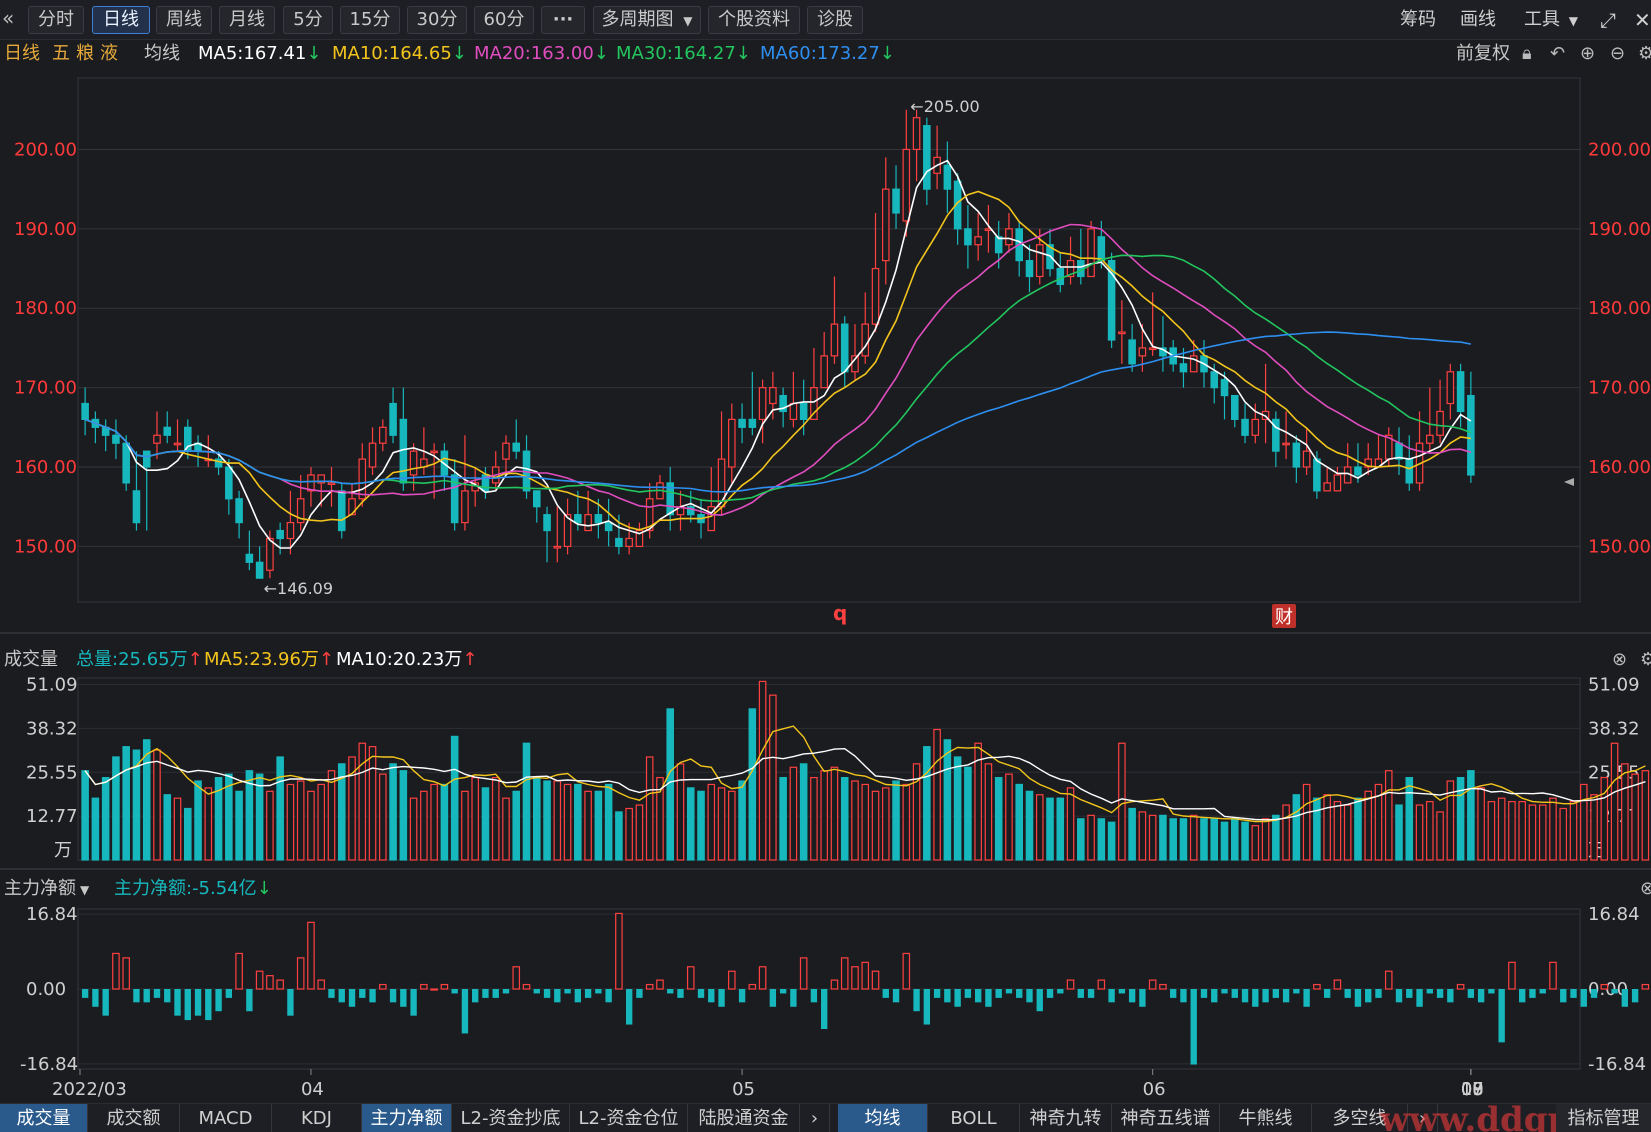 The image size is (1651, 1132). Describe the element at coordinates (883, 1118) in the screenshot. I see `tab-ma: 均线` at that location.